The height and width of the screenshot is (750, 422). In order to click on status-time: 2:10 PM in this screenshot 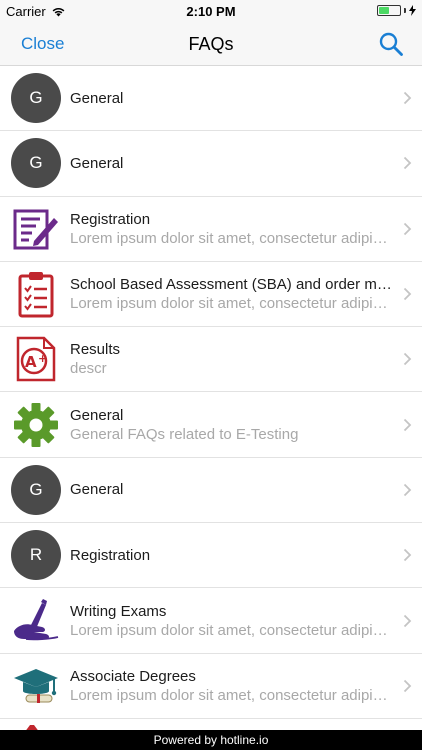, I will do `click(211, 11)`.